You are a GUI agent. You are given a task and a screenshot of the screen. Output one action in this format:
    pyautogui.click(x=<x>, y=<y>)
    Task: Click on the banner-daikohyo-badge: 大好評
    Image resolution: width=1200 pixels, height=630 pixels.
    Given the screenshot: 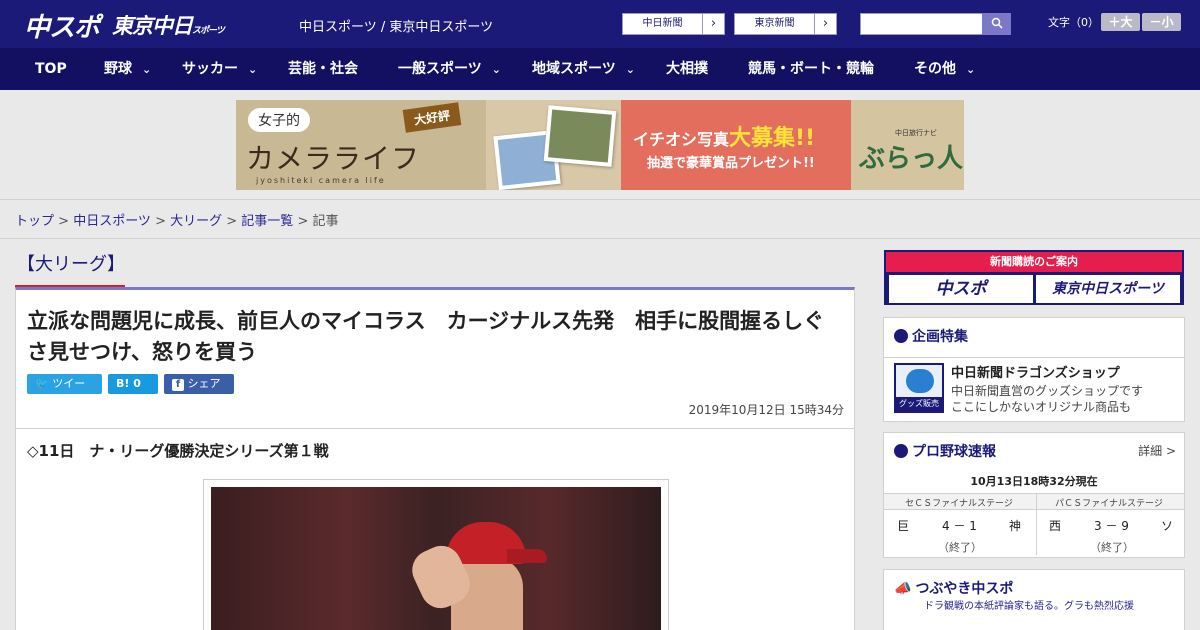 What is the action you would take?
    pyautogui.click(x=432, y=117)
    